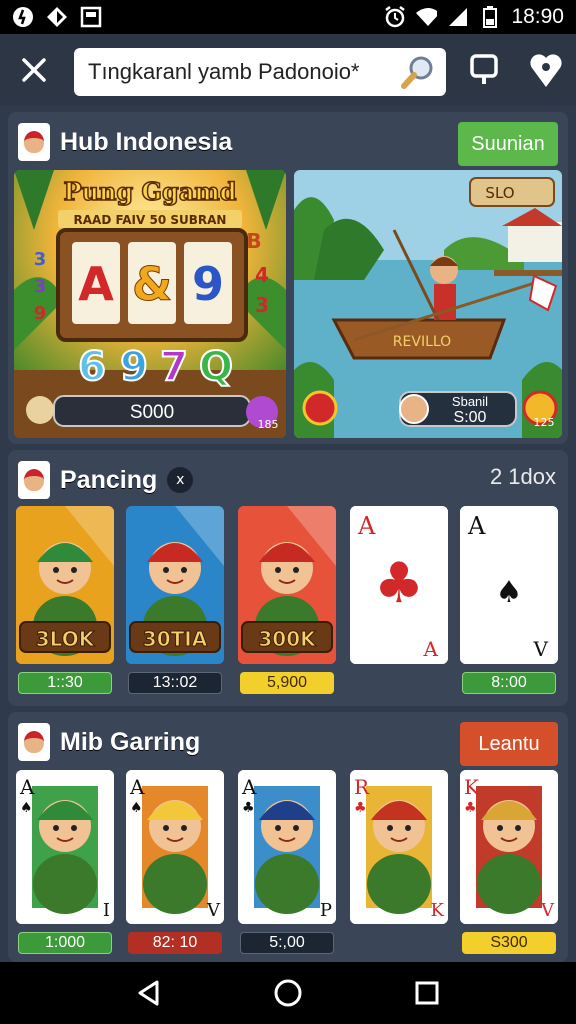 Image resolution: width=576 pixels, height=1024 pixels. I want to click on panel-title: Mib Garring, so click(130, 741).